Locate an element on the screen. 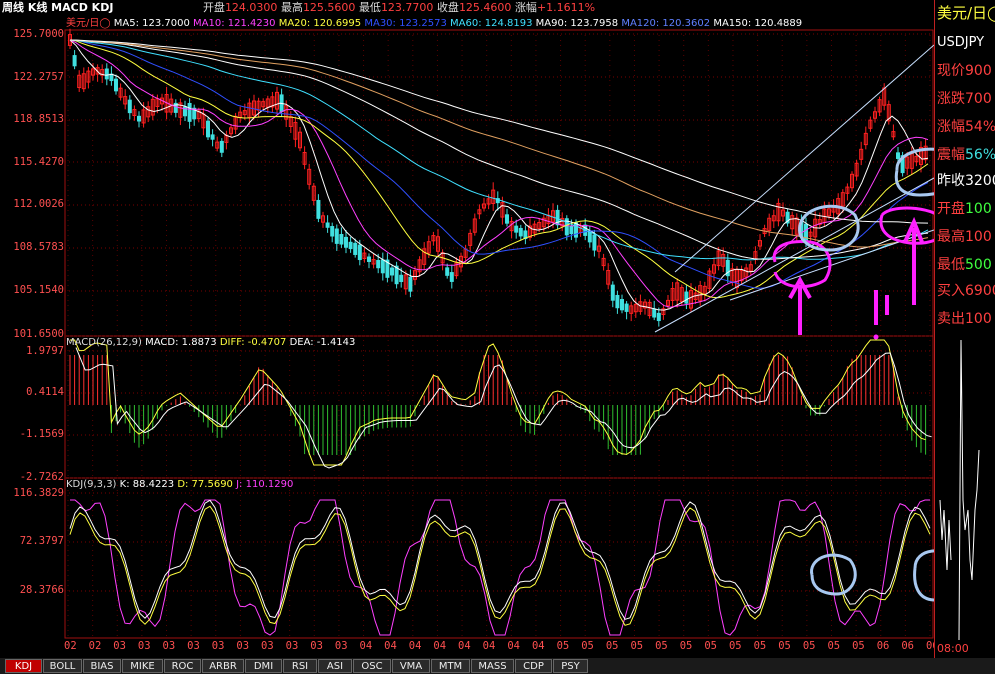 This screenshot has height=674, width=995. quote-row-label: 昨收 is located at coordinates (951, 181).